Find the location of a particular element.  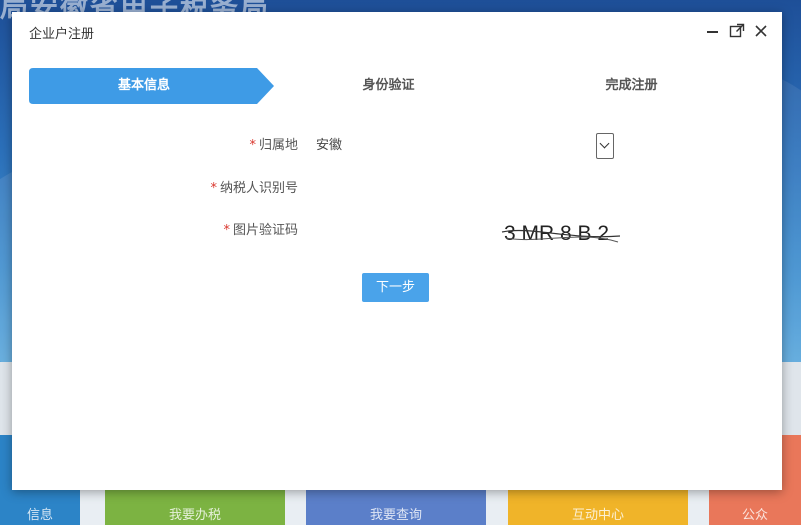

registration-steps: 基本信息 身份验证 完成注册 is located at coordinates (396, 86).